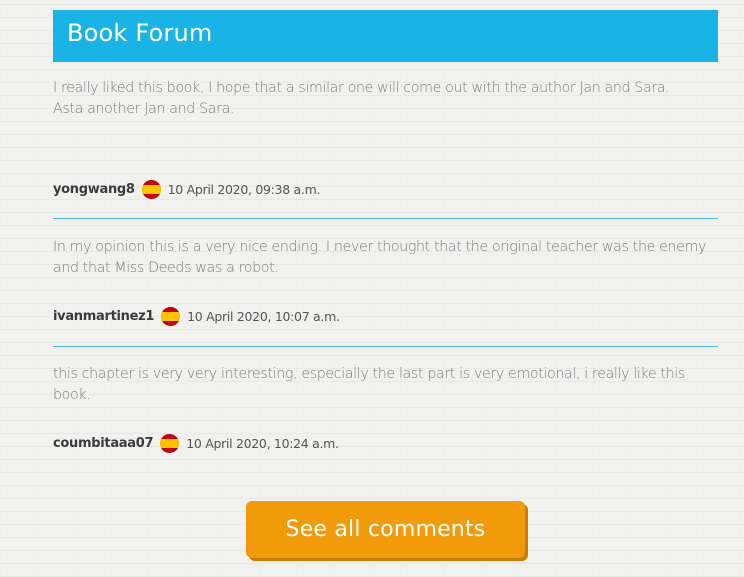  I want to click on comment-date: 10 April 2020, 10:24 a.m., so click(262, 443).